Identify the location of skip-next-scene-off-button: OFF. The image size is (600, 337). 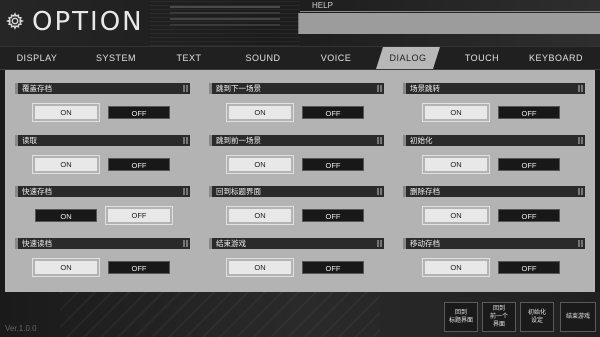
(333, 112).